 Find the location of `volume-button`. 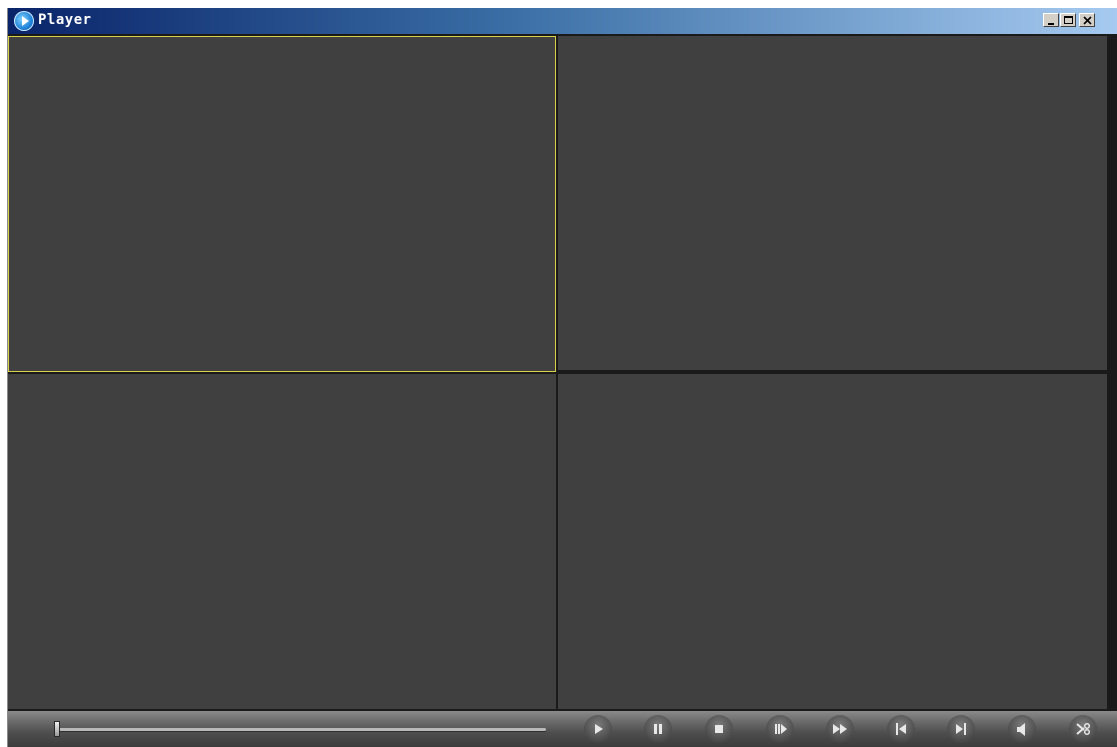

volume-button is located at coordinates (1022, 729).